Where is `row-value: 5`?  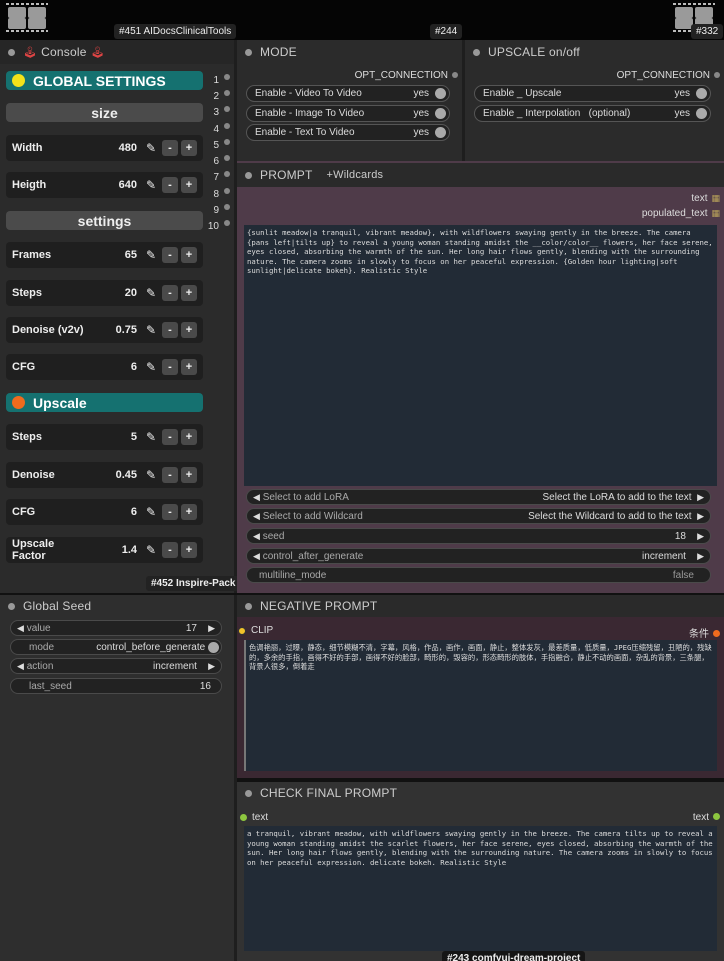
row-value: 5 is located at coordinates (113, 437).